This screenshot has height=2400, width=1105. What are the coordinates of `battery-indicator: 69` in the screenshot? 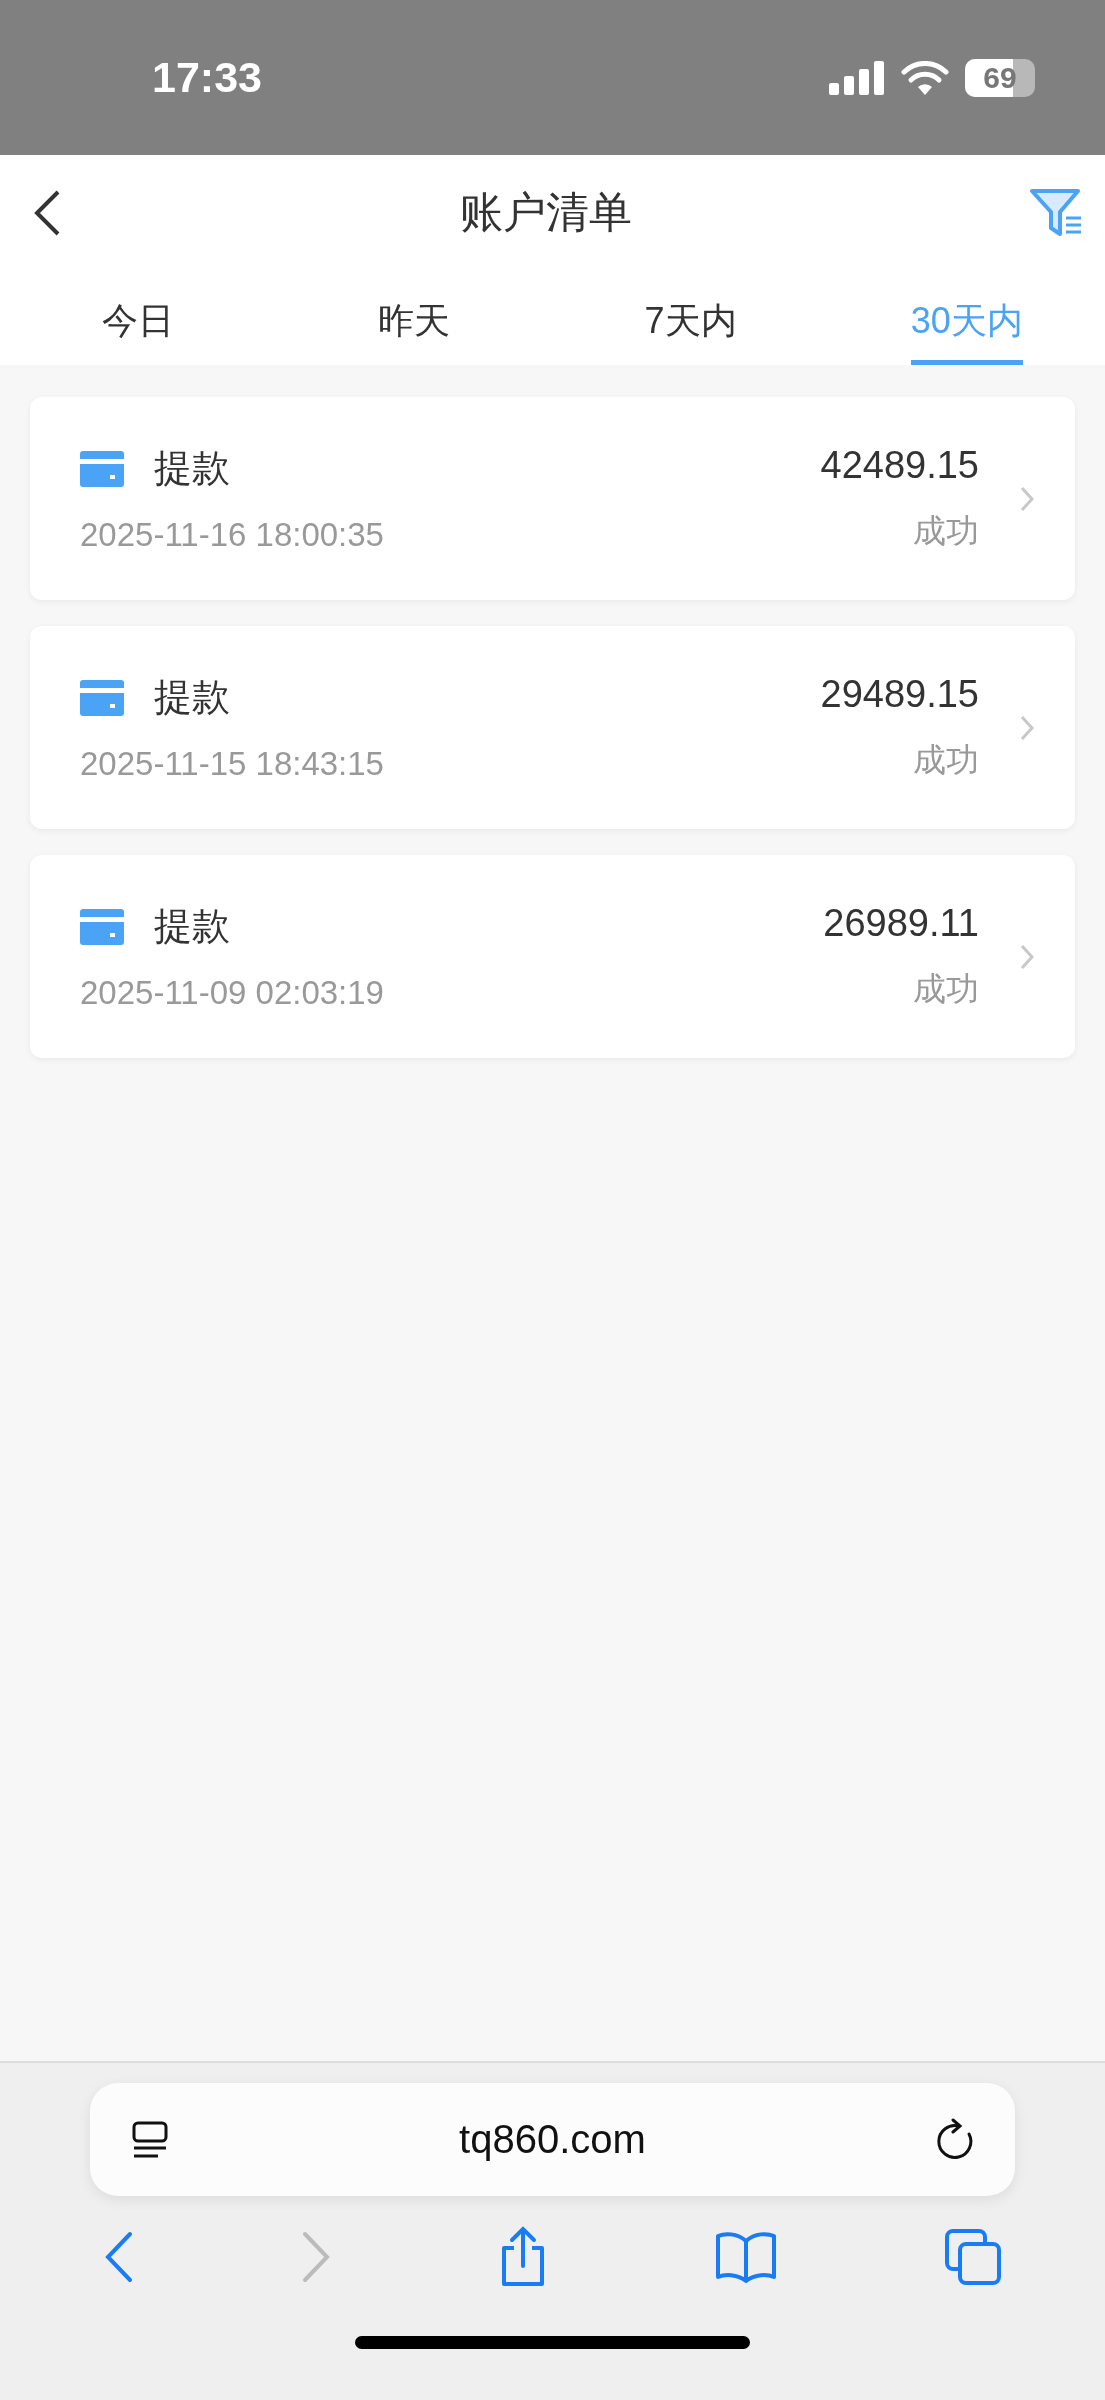 It's located at (1000, 77).